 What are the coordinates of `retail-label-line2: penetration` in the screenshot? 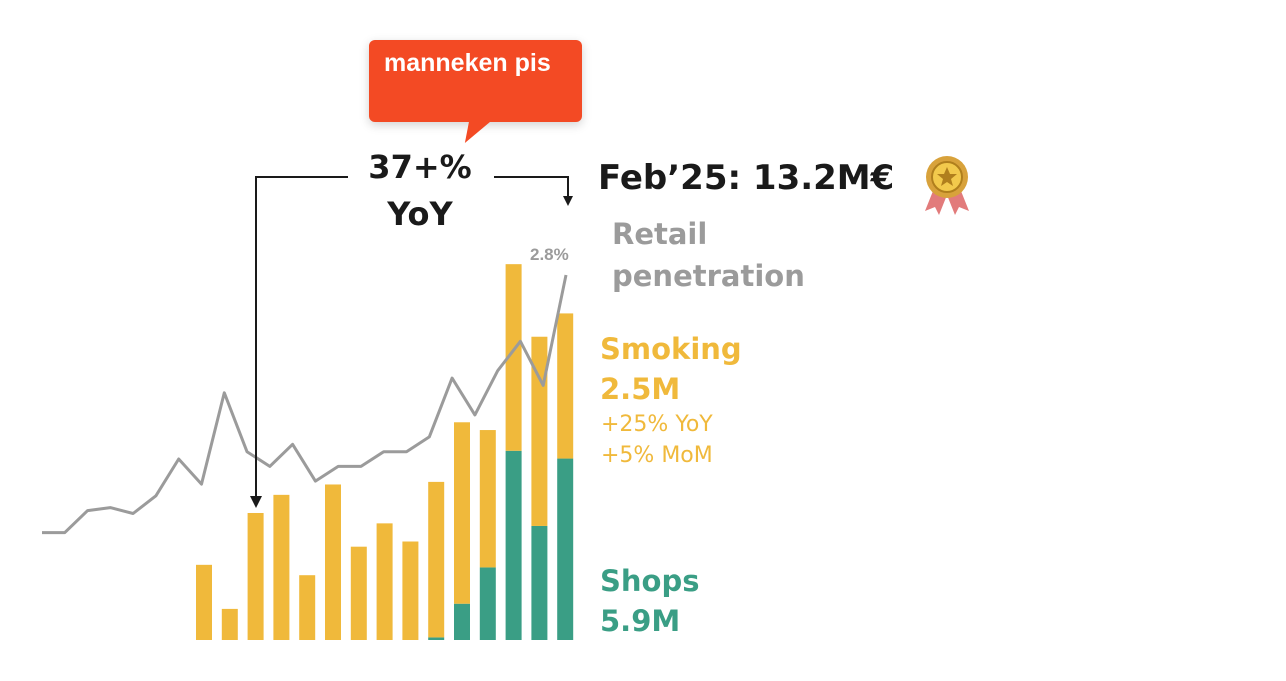 It's located at (708, 276).